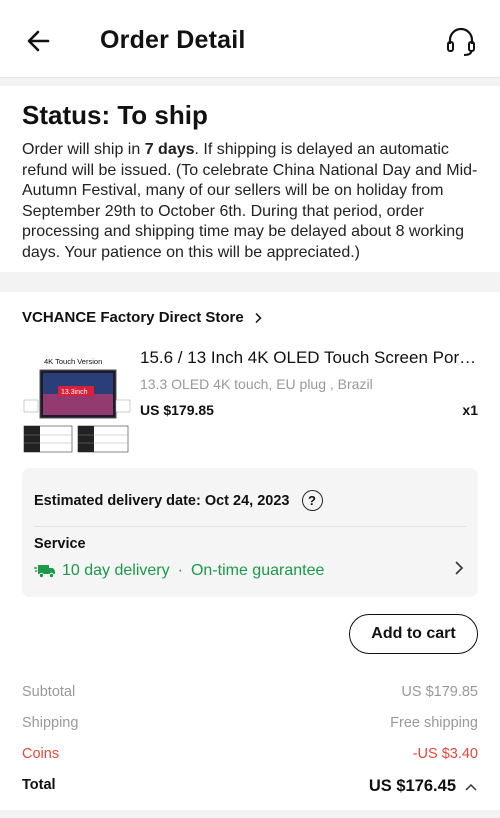 Image resolution: width=500 pixels, height=818 pixels. What do you see at coordinates (74, 392) in the screenshot?
I see `thumb-screen-text: 13.3inch` at bounding box center [74, 392].